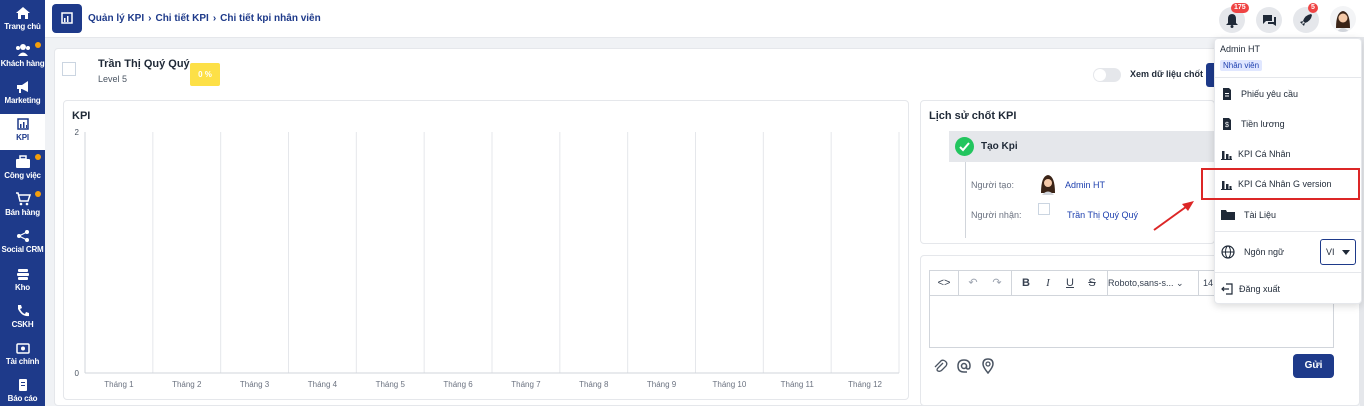  Describe the element at coordinates (205, 74) in the screenshot. I see `kpi-percent-badge: 0 %` at that location.